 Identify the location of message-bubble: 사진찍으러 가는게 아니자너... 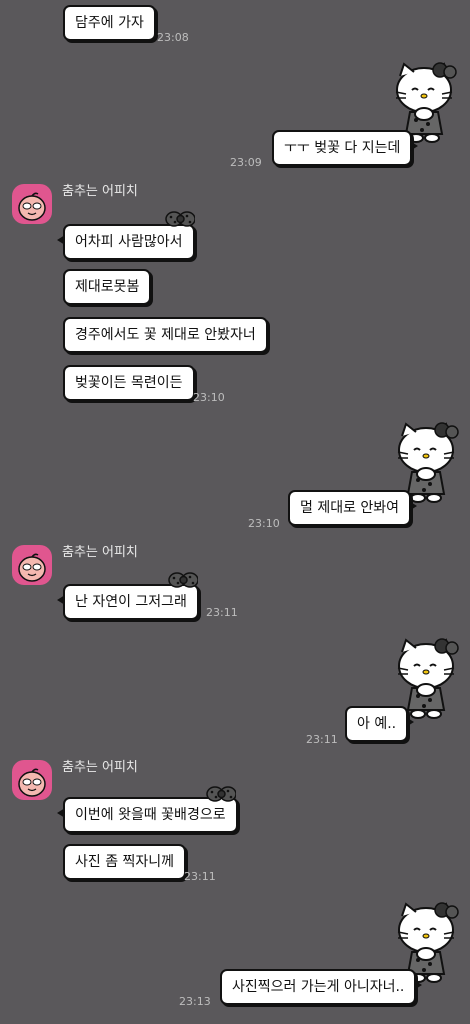
(321, 987).